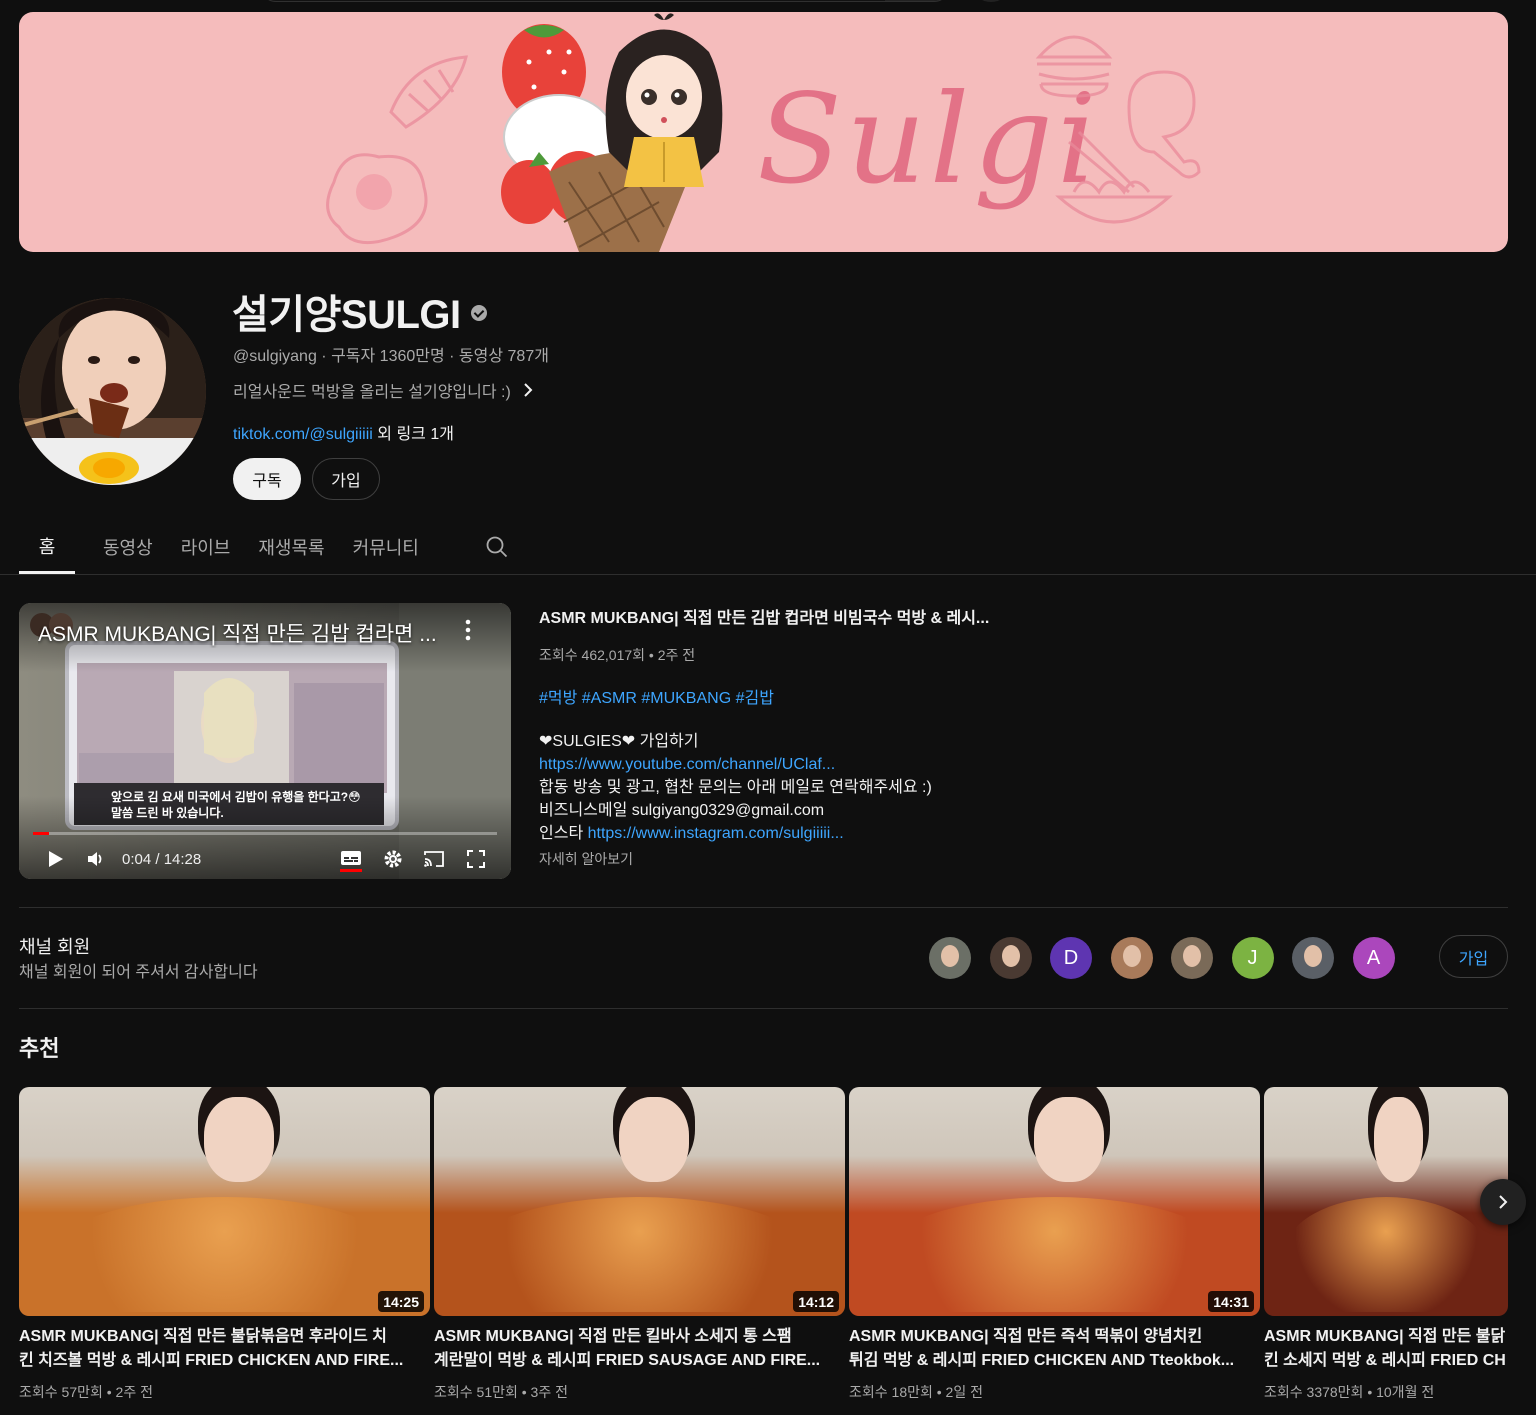 This screenshot has width=1536, height=1415. I want to click on featured-hashtags: #먹방 #ASMR #MUKBANG #김밥, so click(656, 696).